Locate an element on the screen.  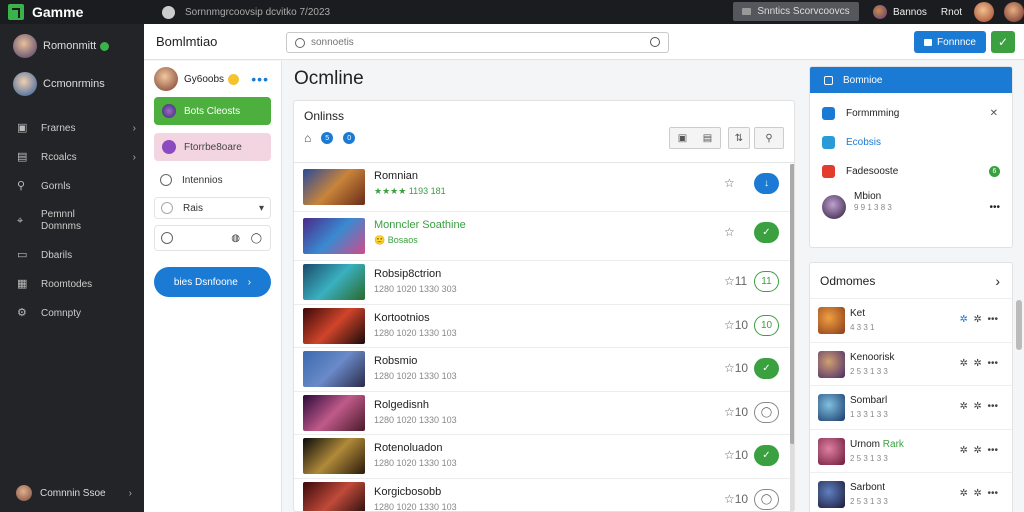
game-row: Rolgedisnh 1280 1020 1330 103 ☆10 ◯ is located at coordinates (544, 413).